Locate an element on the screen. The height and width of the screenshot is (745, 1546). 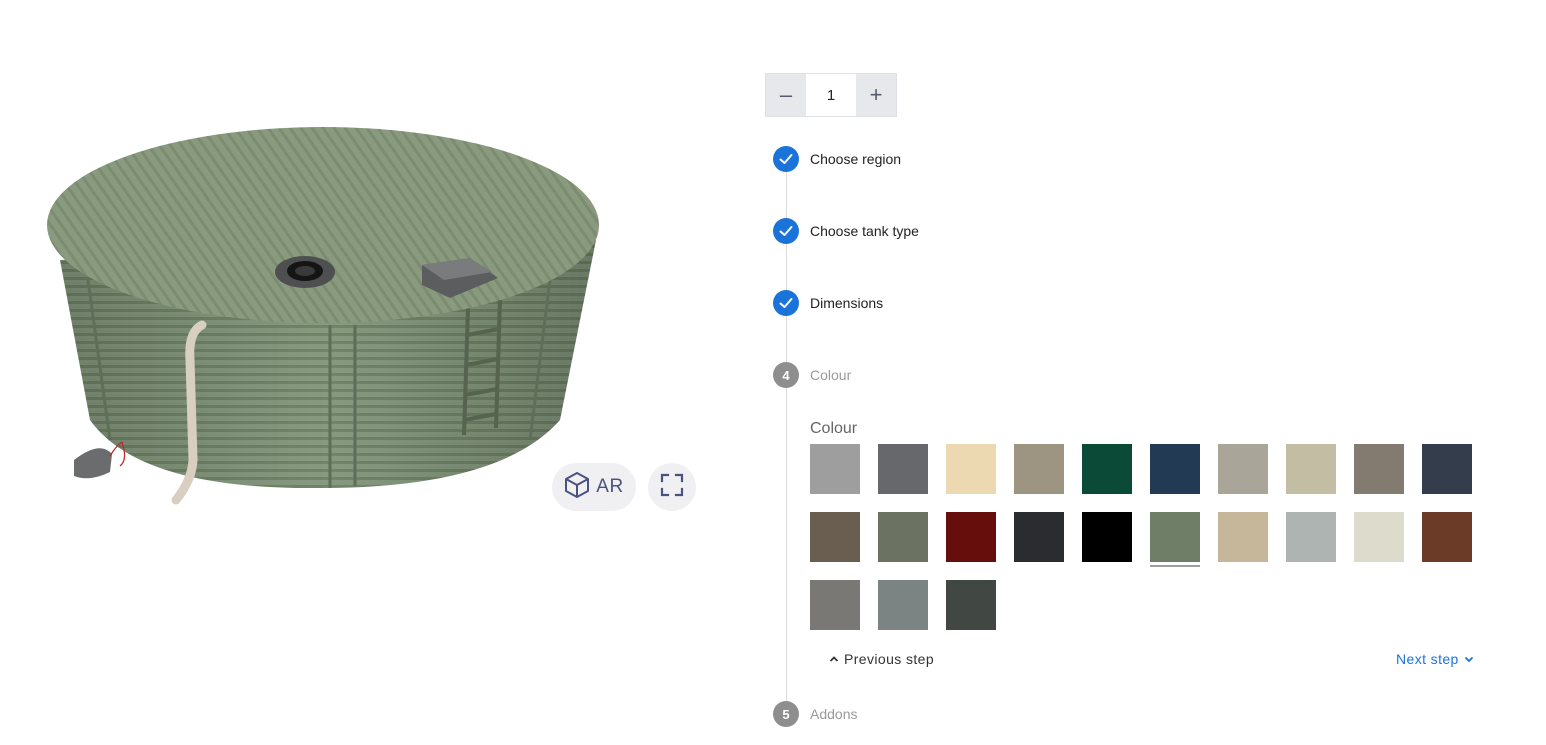
roof-inlet is located at coordinates (305, 272).